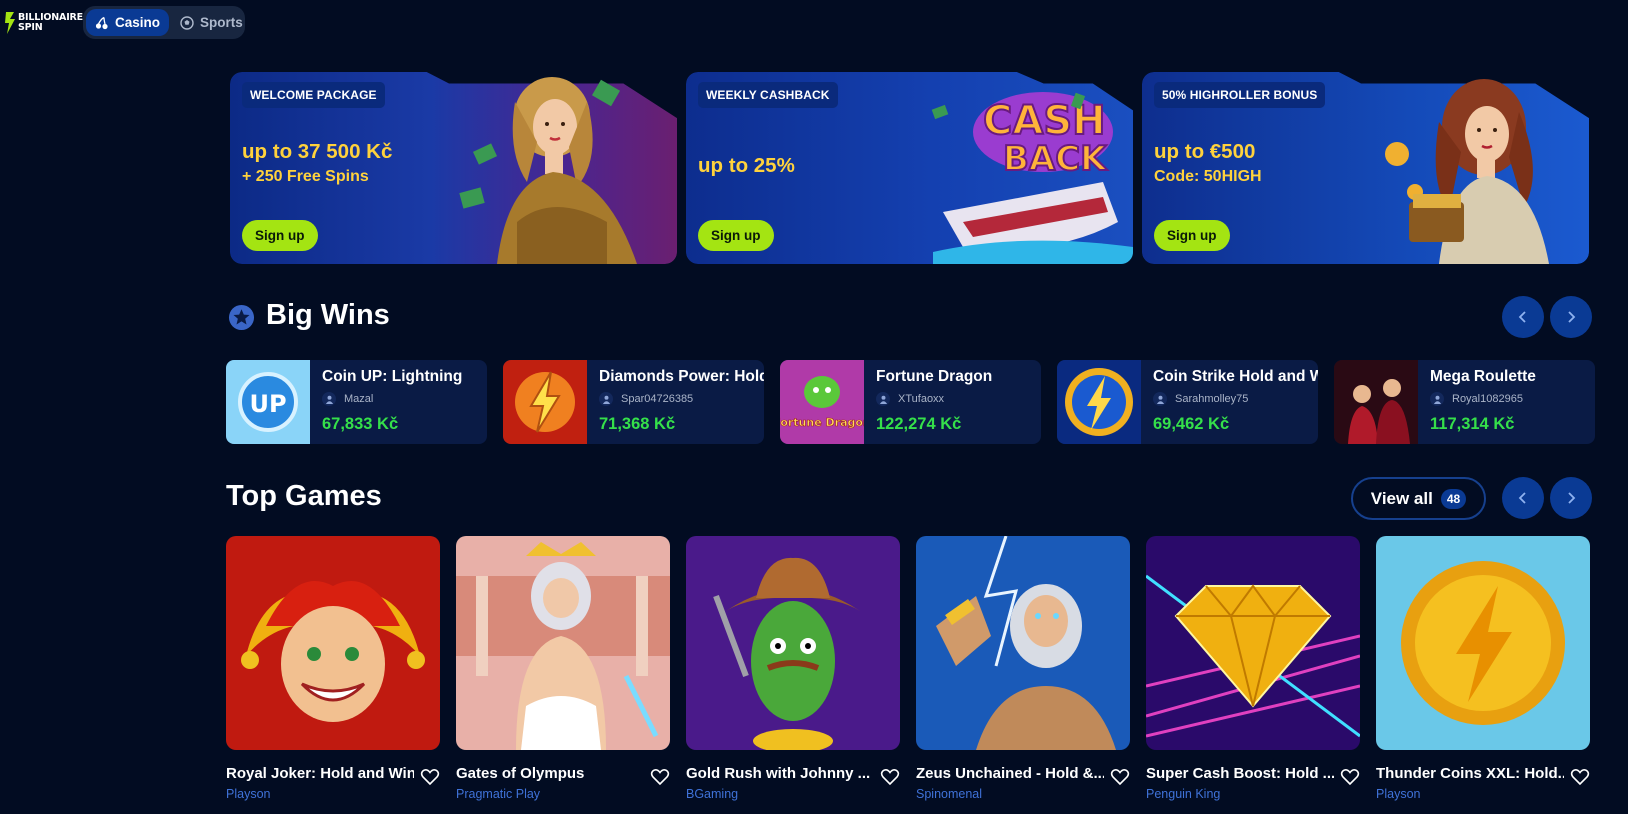 Image resolution: width=1628 pixels, height=814 pixels. What do you see at coordinates (359, 399) in the screenshot?
I see `win-username: Mazal` at bounding box center [359, 399].